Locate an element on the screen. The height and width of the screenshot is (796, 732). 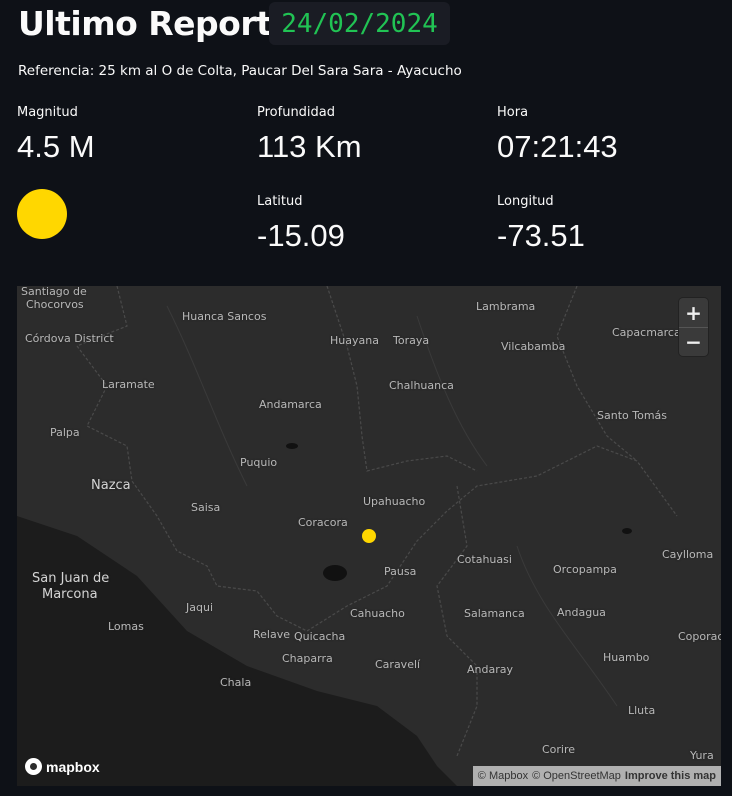
zoom-controls: + − is located at coordinates (693, 327).